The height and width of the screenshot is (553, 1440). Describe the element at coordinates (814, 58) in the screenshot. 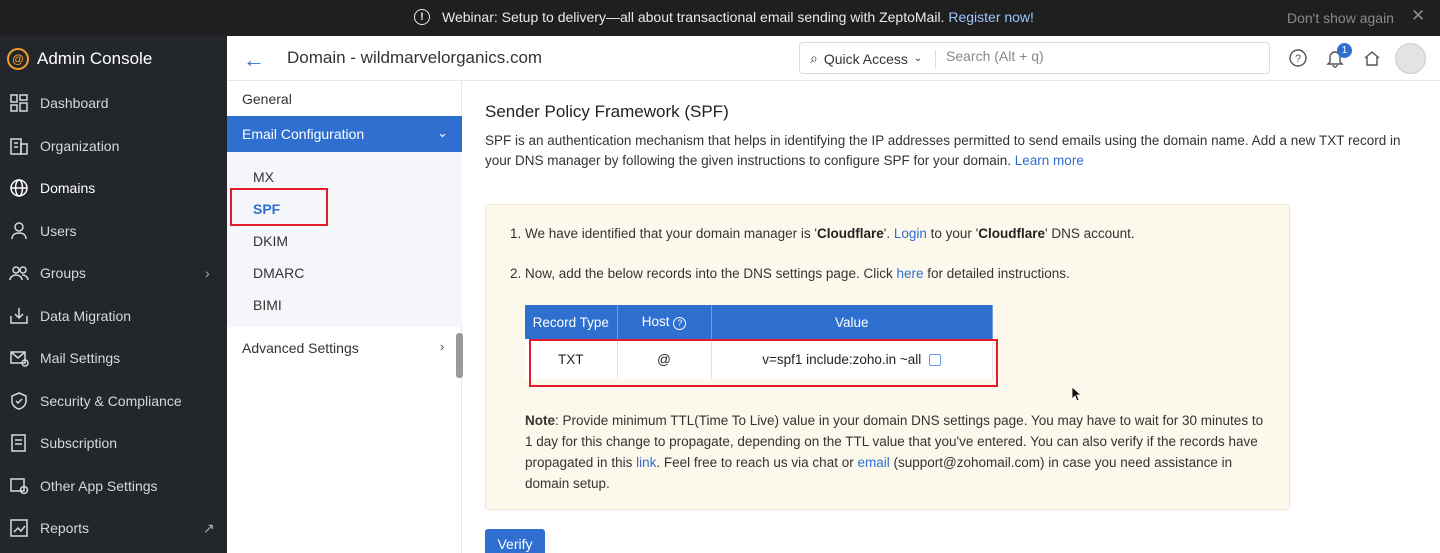

I see `search-icon: ⌕` at that location.